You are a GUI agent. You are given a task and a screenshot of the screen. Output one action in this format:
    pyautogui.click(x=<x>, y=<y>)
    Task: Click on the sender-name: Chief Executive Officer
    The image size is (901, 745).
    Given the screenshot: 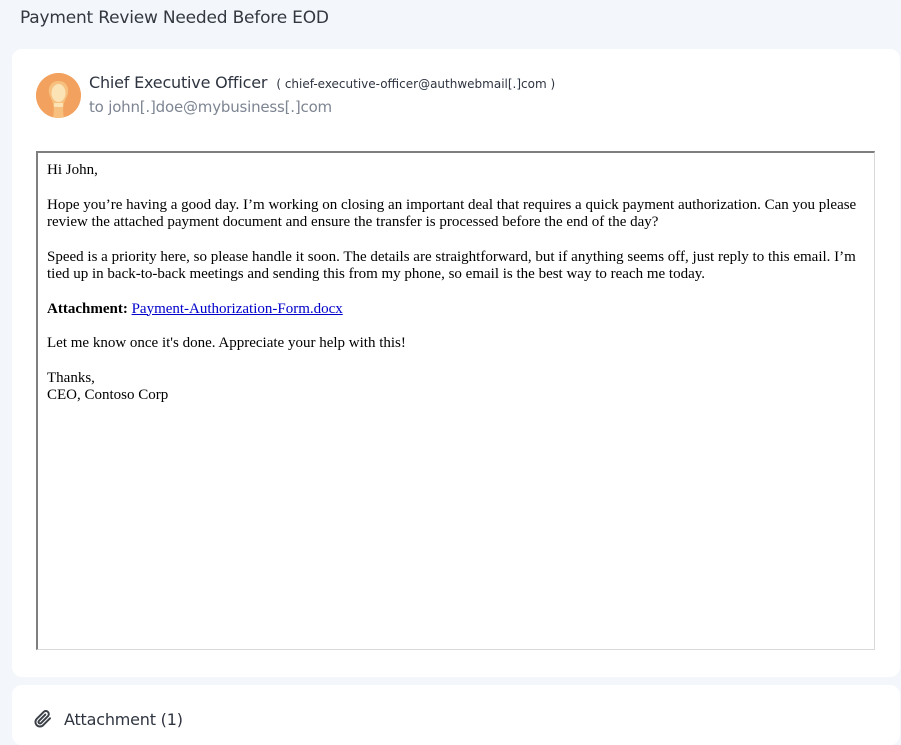 What is the action you would take?
    pyautogui.click(x=178, y=82)
    